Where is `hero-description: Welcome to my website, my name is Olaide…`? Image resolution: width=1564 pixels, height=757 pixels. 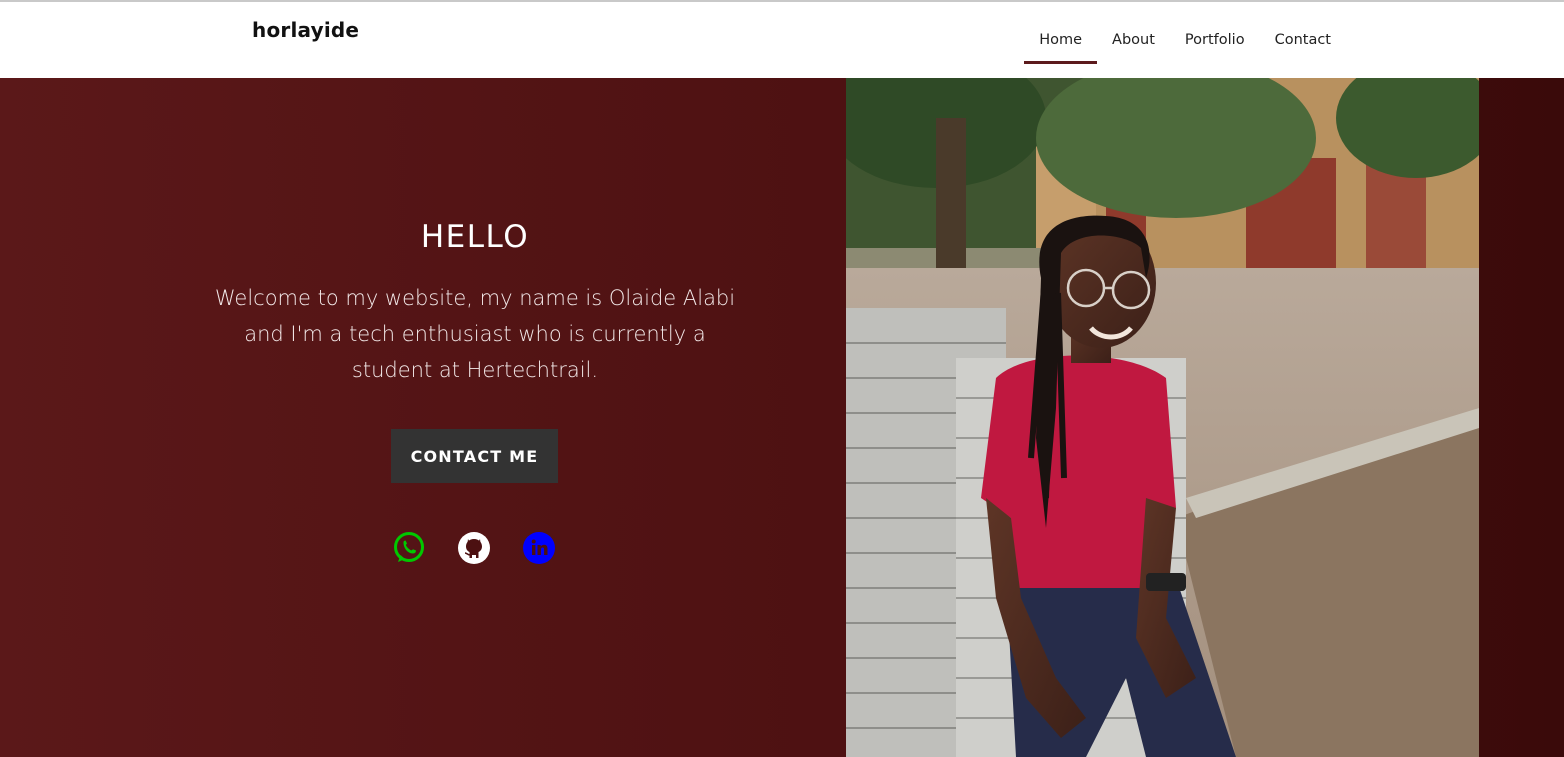
hero-description: Welcome to my website, my name is Olaide… is located at coordinates (475, 334).